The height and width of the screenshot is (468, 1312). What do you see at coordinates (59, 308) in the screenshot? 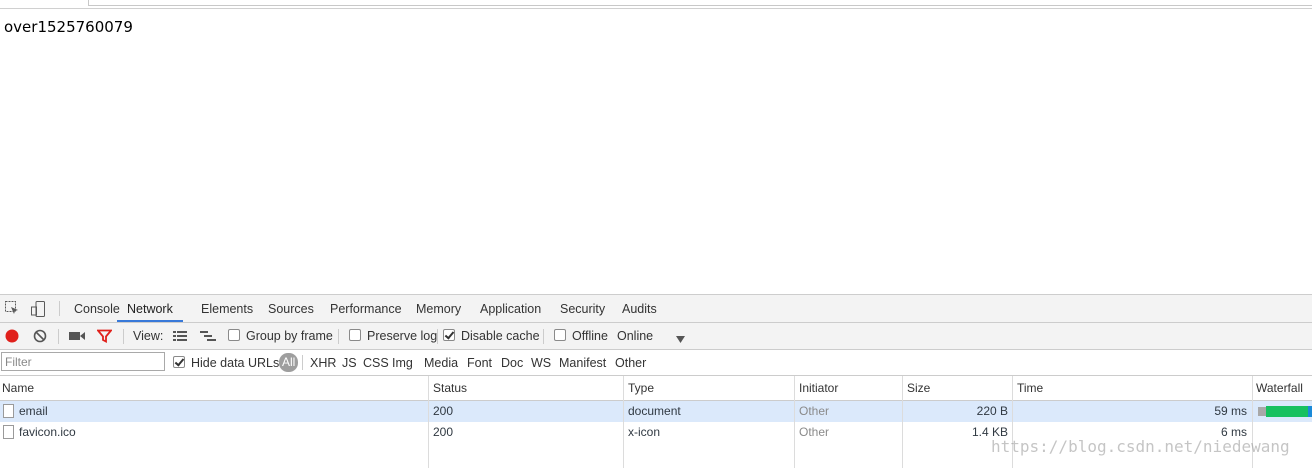
I see `tabbar-separator` at bounding box center [59, 308].